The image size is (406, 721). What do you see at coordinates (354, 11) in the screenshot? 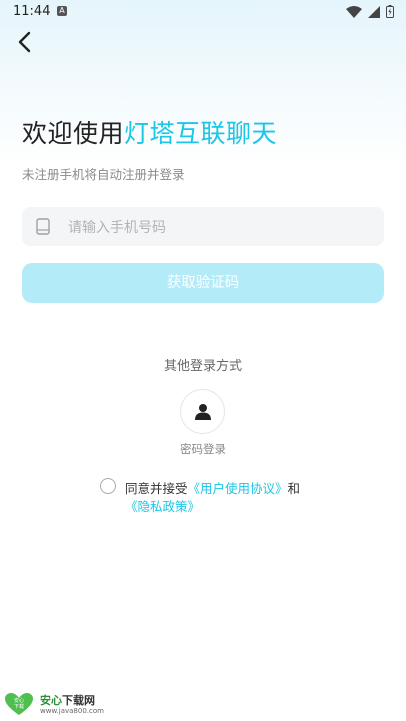
I see `wifi-icon` at bounding box center [354, 11].